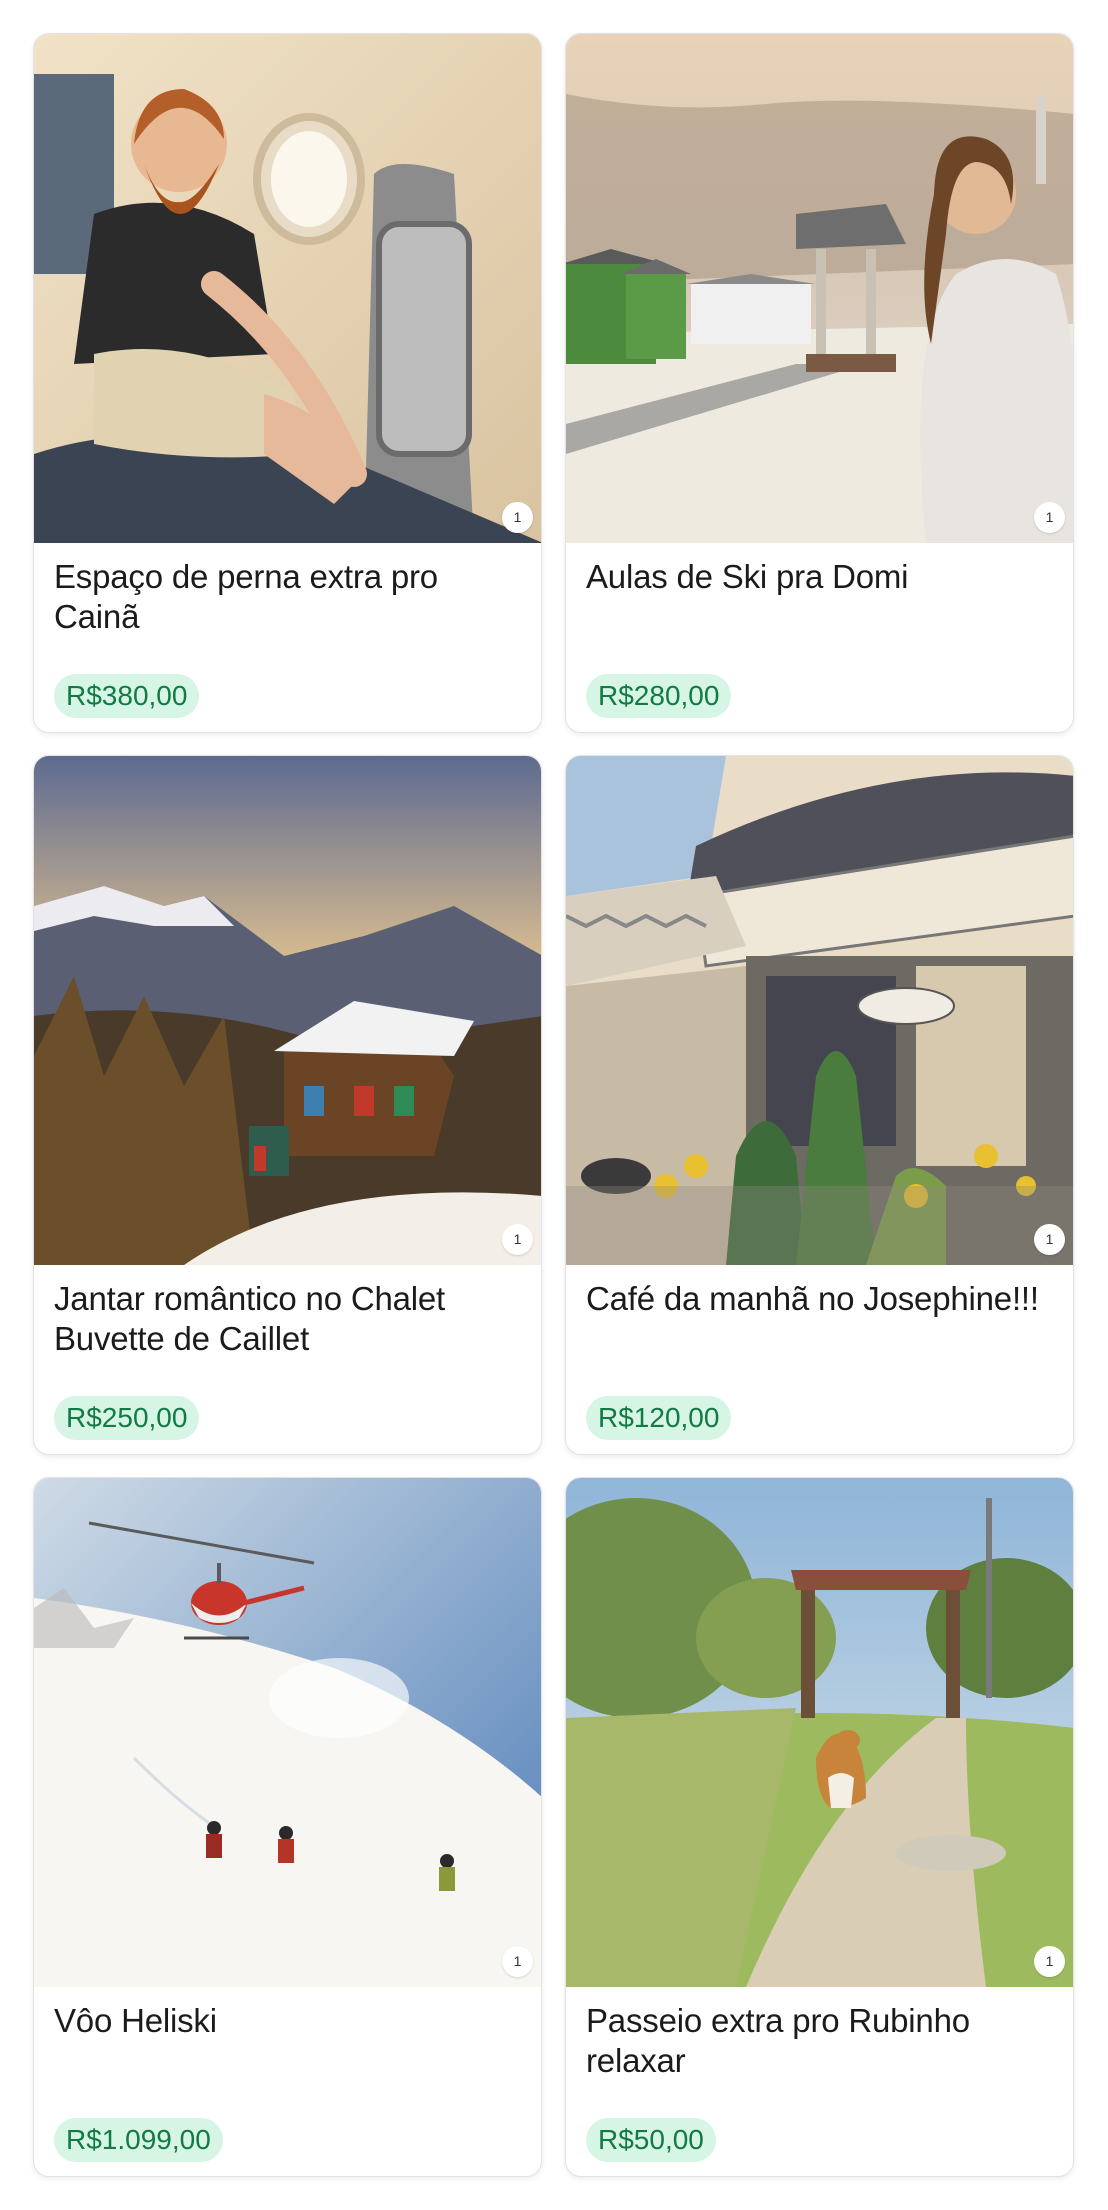  Describe the element at coordinates (127, 696) in the screenshot. I see `gift-price-badge: R$380,00` at that location.